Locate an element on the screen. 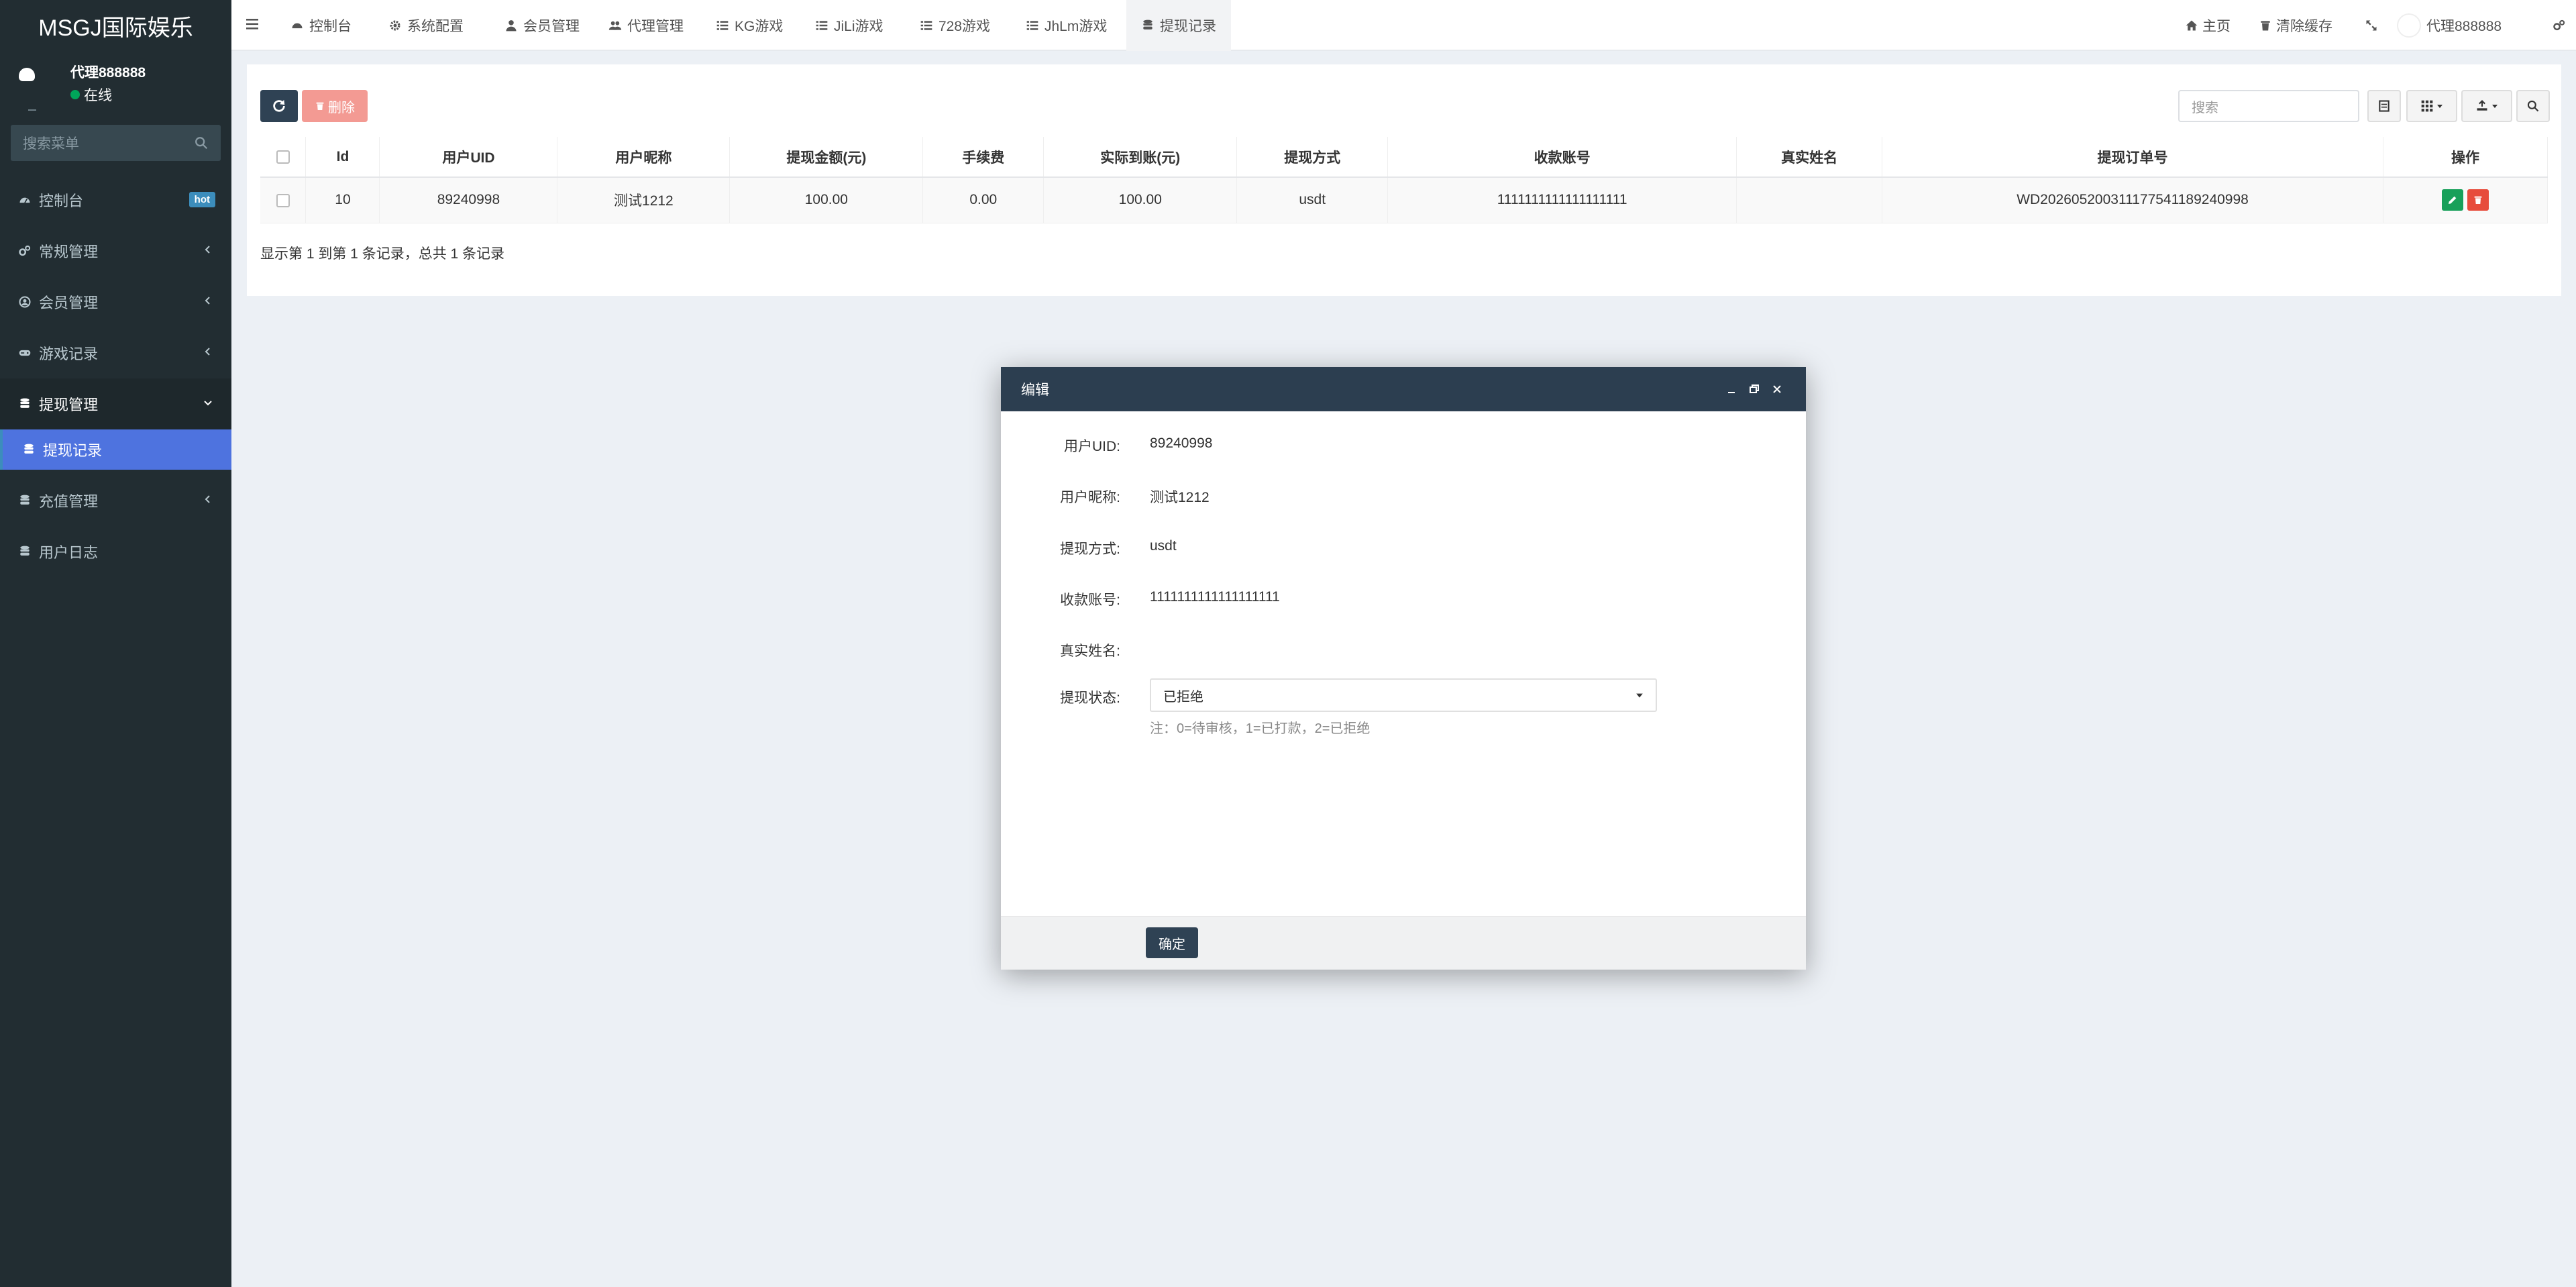 This screenshot has height=1287, width=2576. home-link: 主页 is located at coordinates (2208, 26).